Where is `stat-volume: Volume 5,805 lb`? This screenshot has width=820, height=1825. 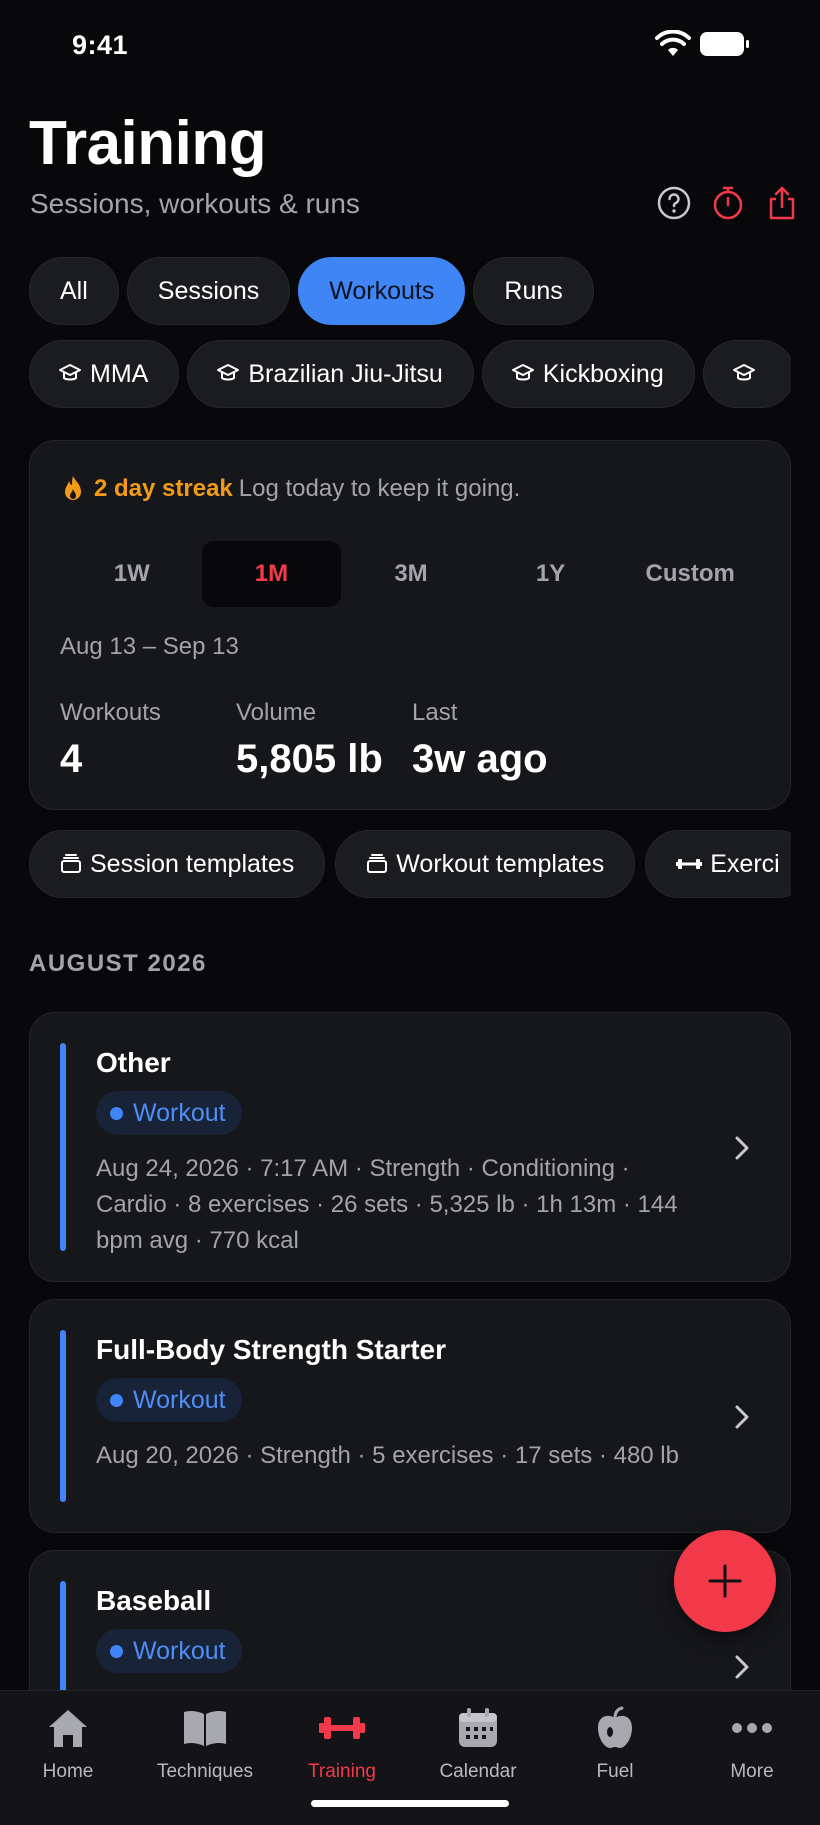
stat-volume: Volume 5,805 lb is located at coordinates (309, 740).